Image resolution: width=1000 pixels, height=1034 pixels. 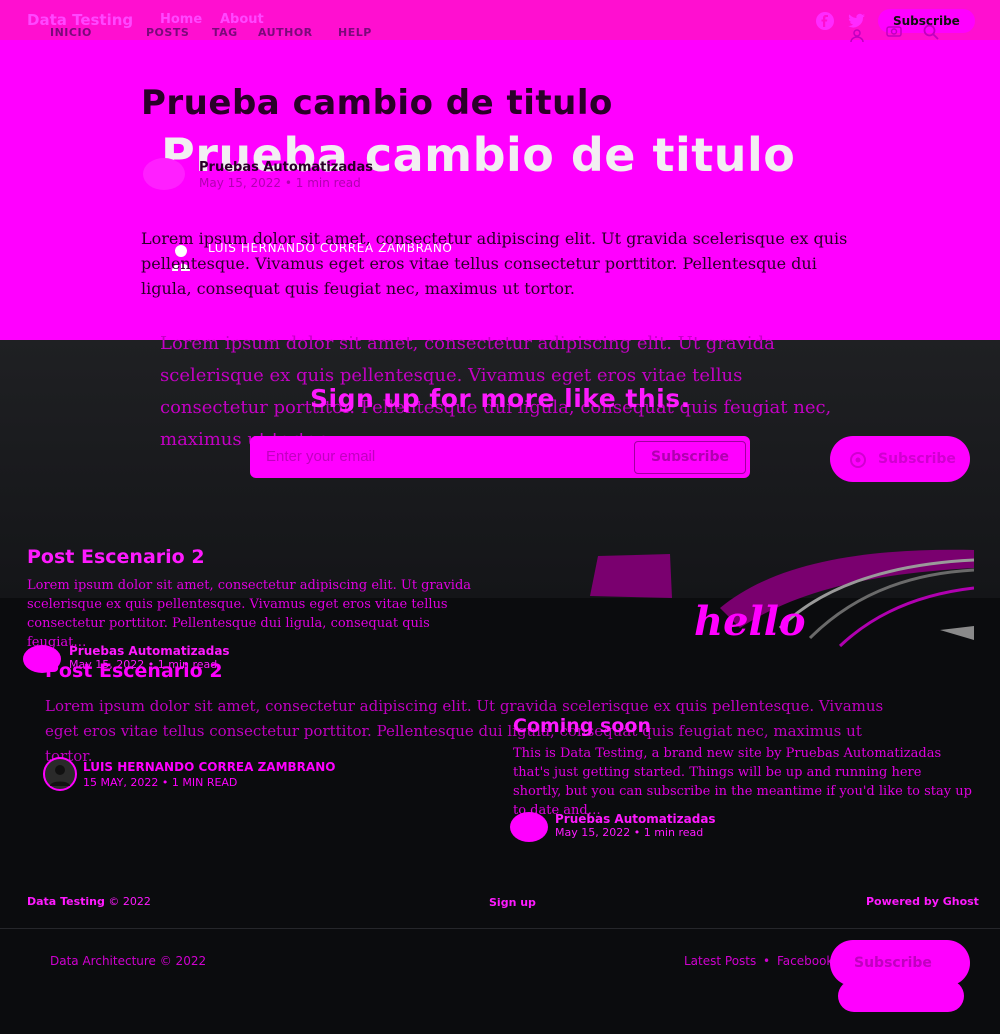 What do you see at coordinates (181, 19) in the screenshot?
I see `nav-home: Home` at bounding box center [181, 19].